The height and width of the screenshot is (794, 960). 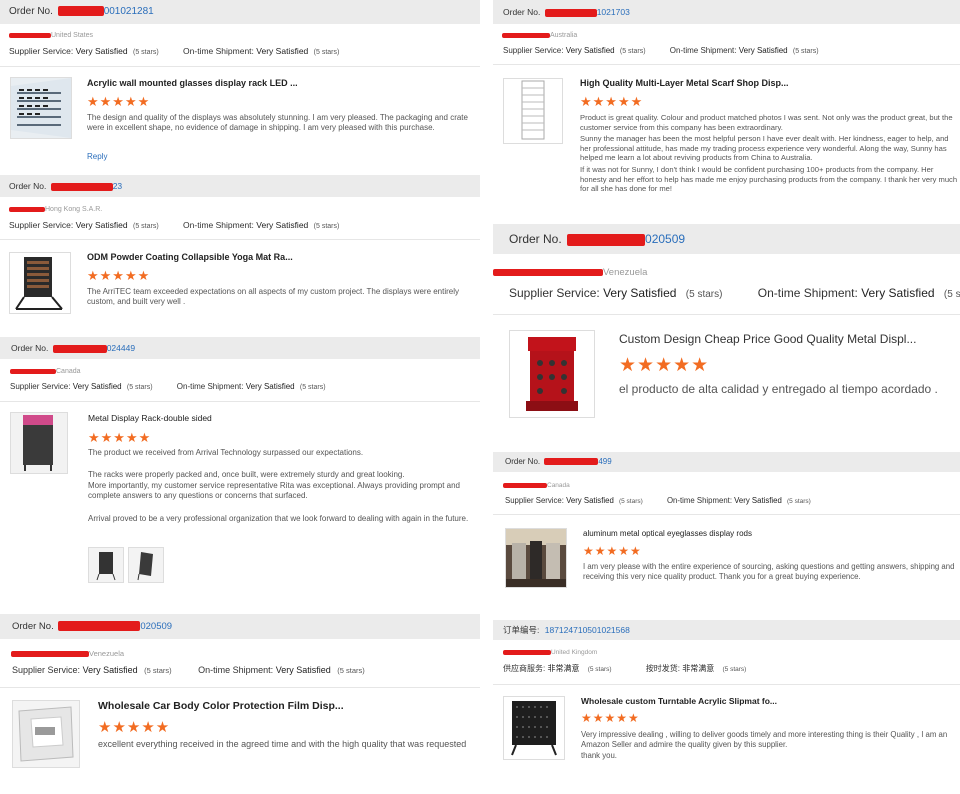 I want to click on yoga-mat-rack-image, so click(x=40, y=283).